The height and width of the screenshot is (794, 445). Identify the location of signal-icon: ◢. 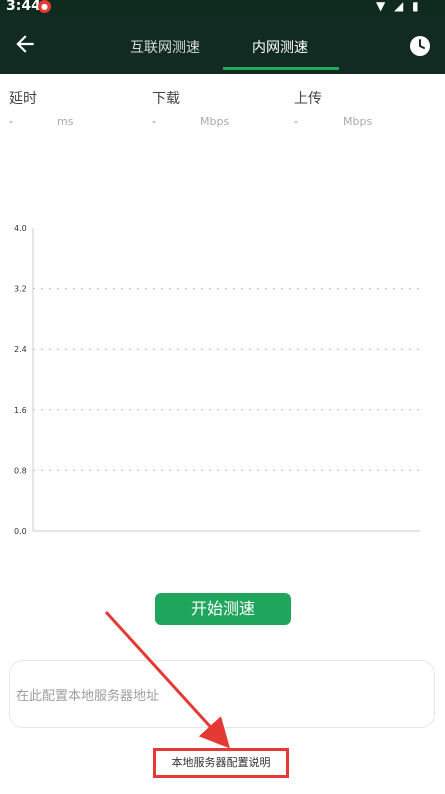
(399, 6).